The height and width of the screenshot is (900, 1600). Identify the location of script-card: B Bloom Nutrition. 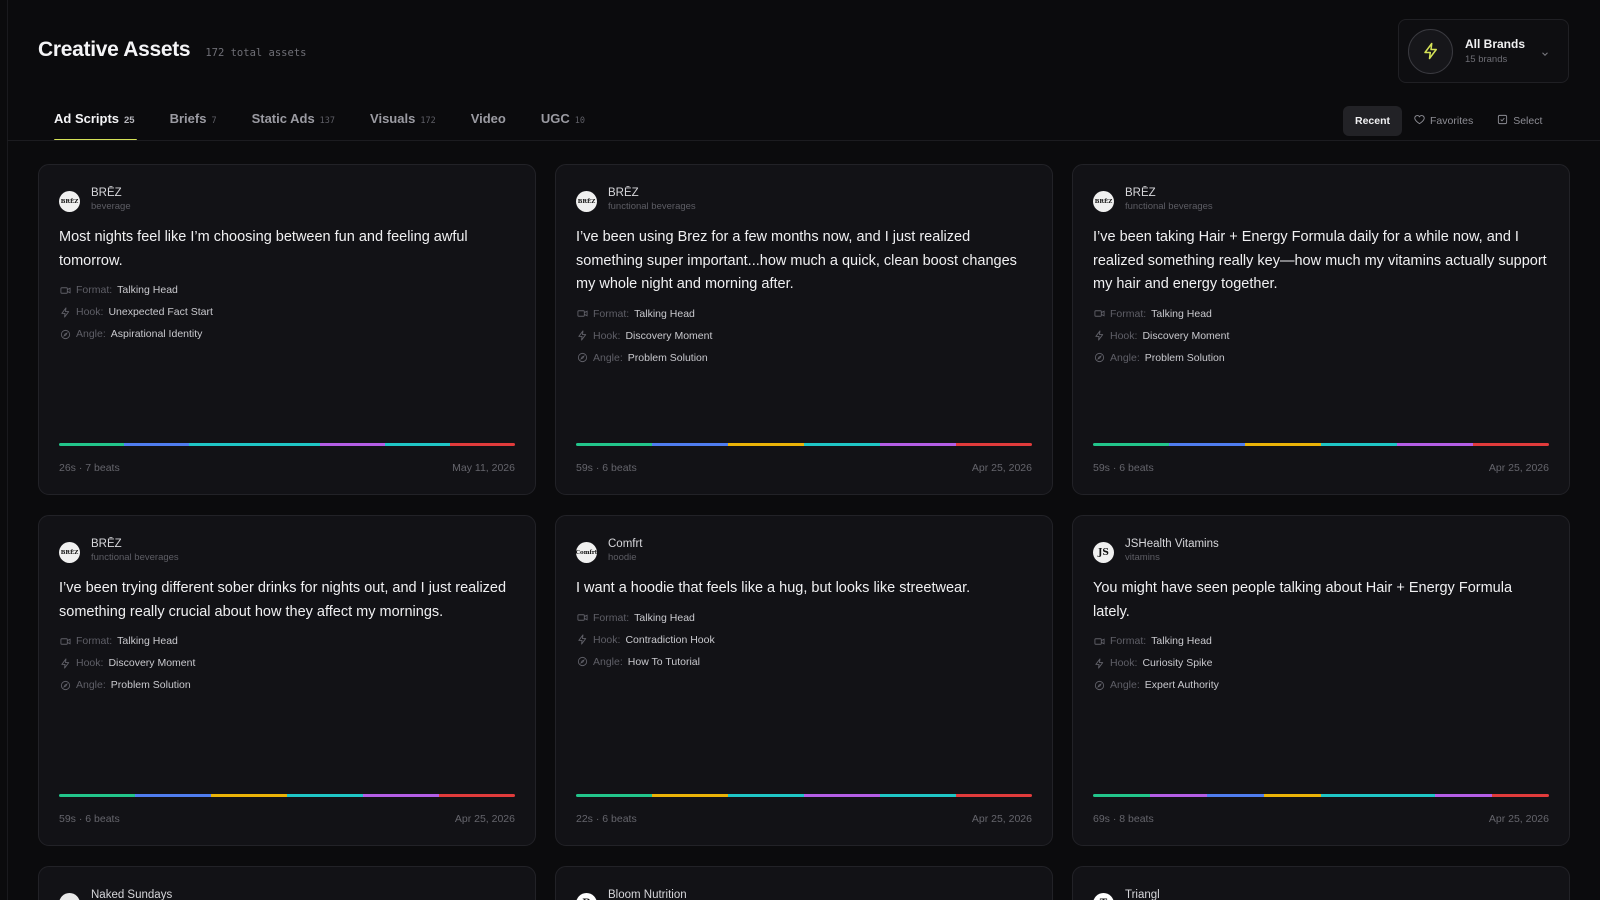
(804, 883).